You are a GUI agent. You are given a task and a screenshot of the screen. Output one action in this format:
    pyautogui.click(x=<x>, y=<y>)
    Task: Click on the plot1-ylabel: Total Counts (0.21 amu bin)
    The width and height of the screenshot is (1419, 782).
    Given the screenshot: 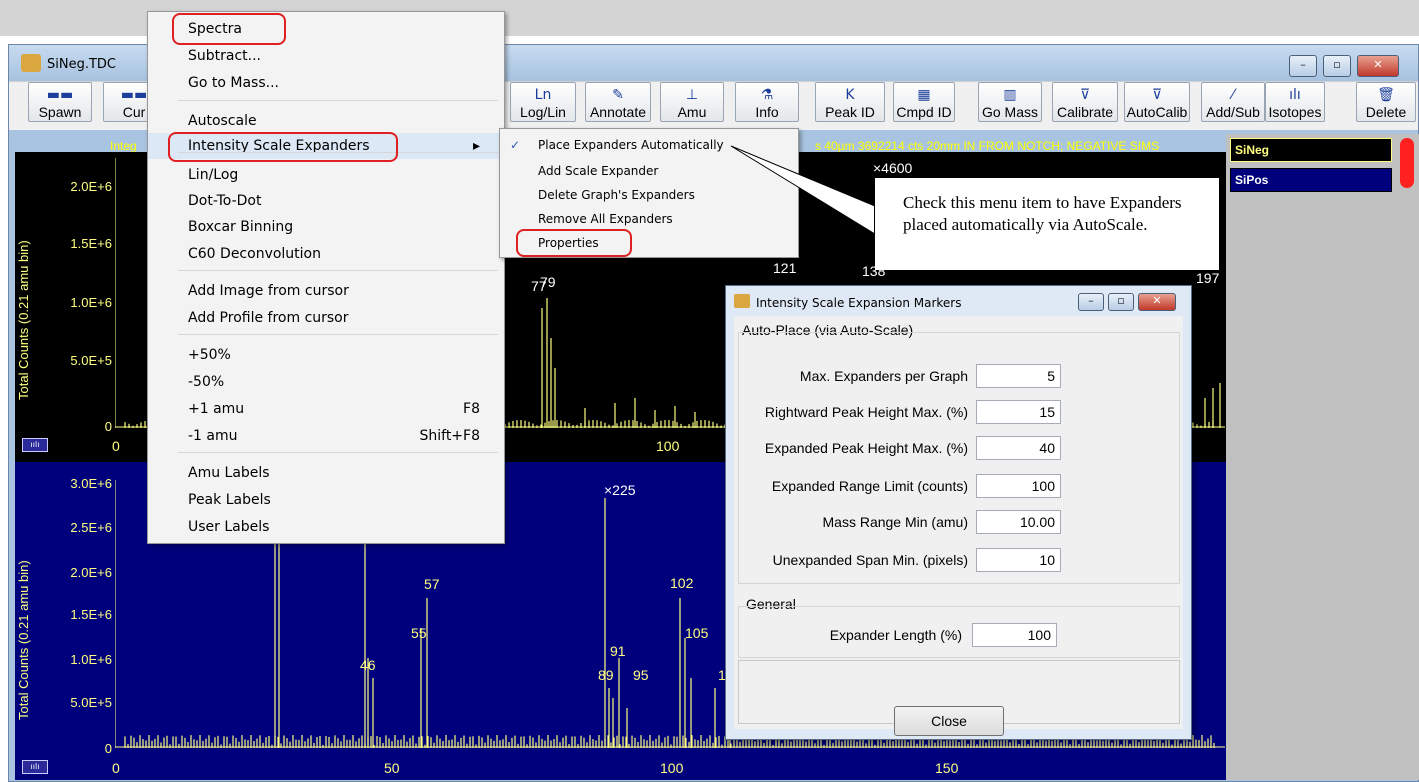 What is the action you would take?
    pyautogui.click(x=23, y=320)
    